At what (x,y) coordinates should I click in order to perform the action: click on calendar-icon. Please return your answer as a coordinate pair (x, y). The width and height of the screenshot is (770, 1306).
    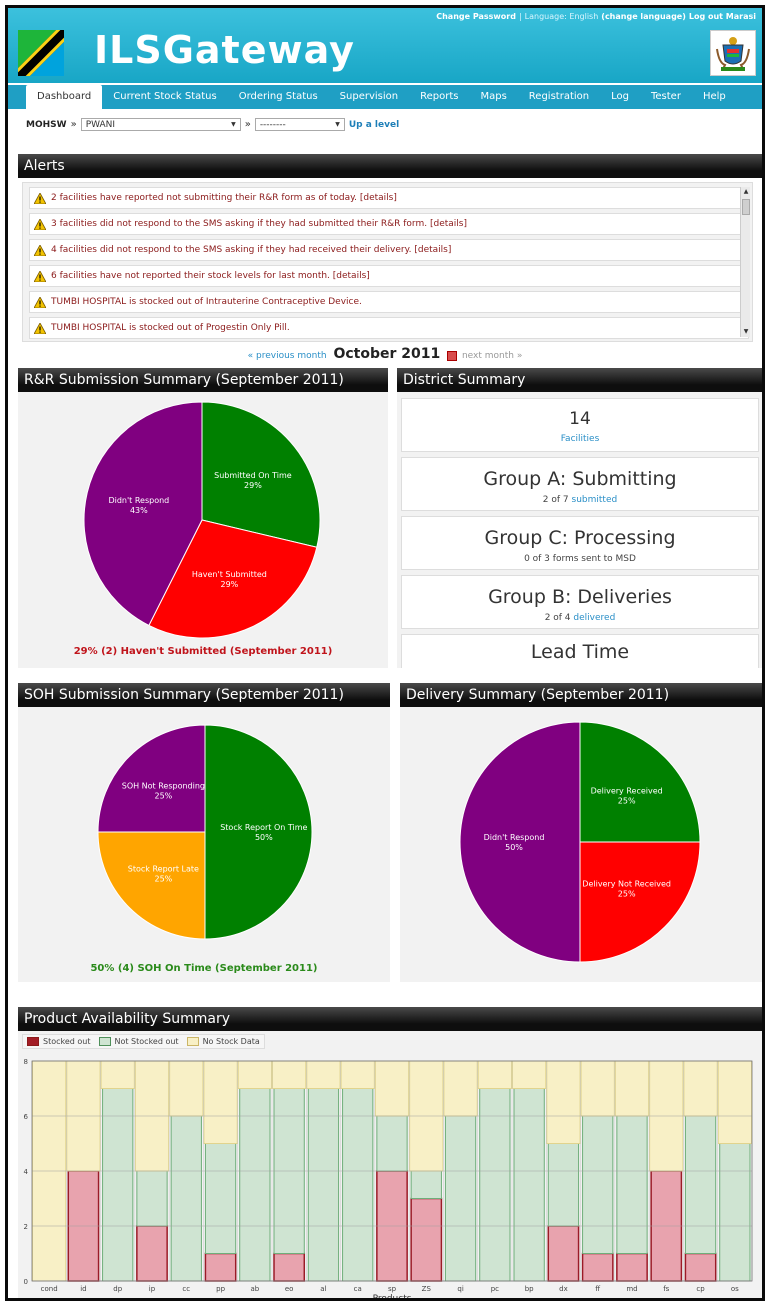
    Looking at the image, I should click on (452, 355).